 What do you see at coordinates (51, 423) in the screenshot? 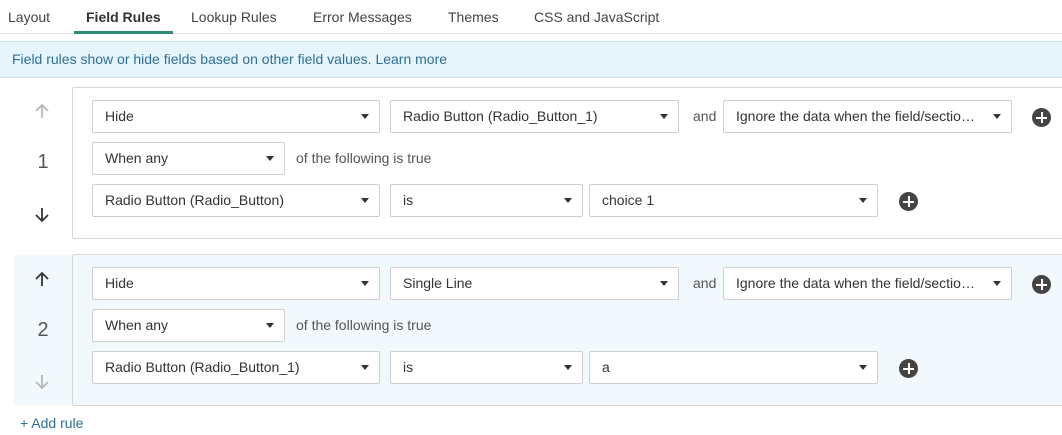
I see `add-rule-link: + Add rule` at bounding box center [51, 423].